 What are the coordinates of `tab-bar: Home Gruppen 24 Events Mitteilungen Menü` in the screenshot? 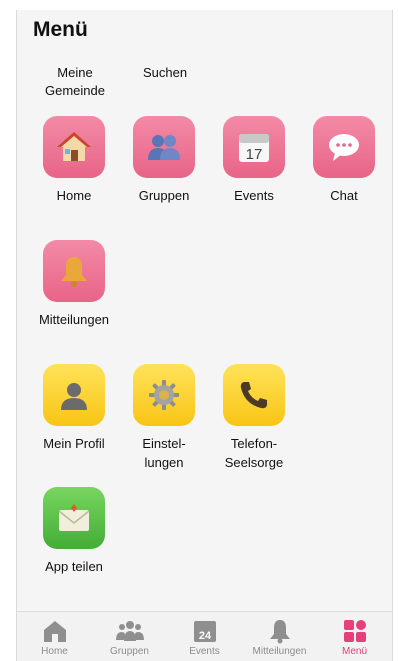 It's located at (204, 636).